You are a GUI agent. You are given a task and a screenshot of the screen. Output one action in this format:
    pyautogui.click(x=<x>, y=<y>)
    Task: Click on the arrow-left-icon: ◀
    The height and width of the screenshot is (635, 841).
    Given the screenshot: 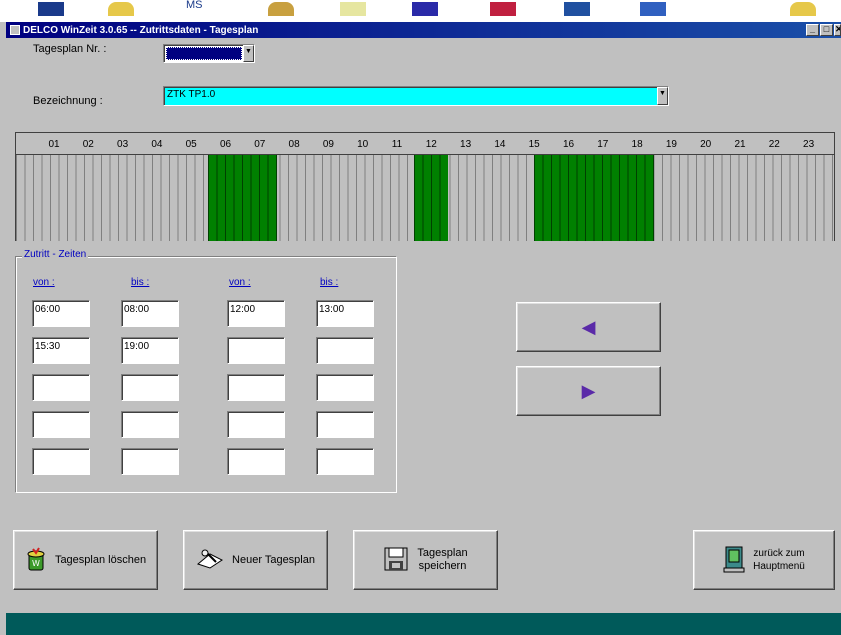 What is the action you would take?
    pyautogui.click(x=588, y=326)
    